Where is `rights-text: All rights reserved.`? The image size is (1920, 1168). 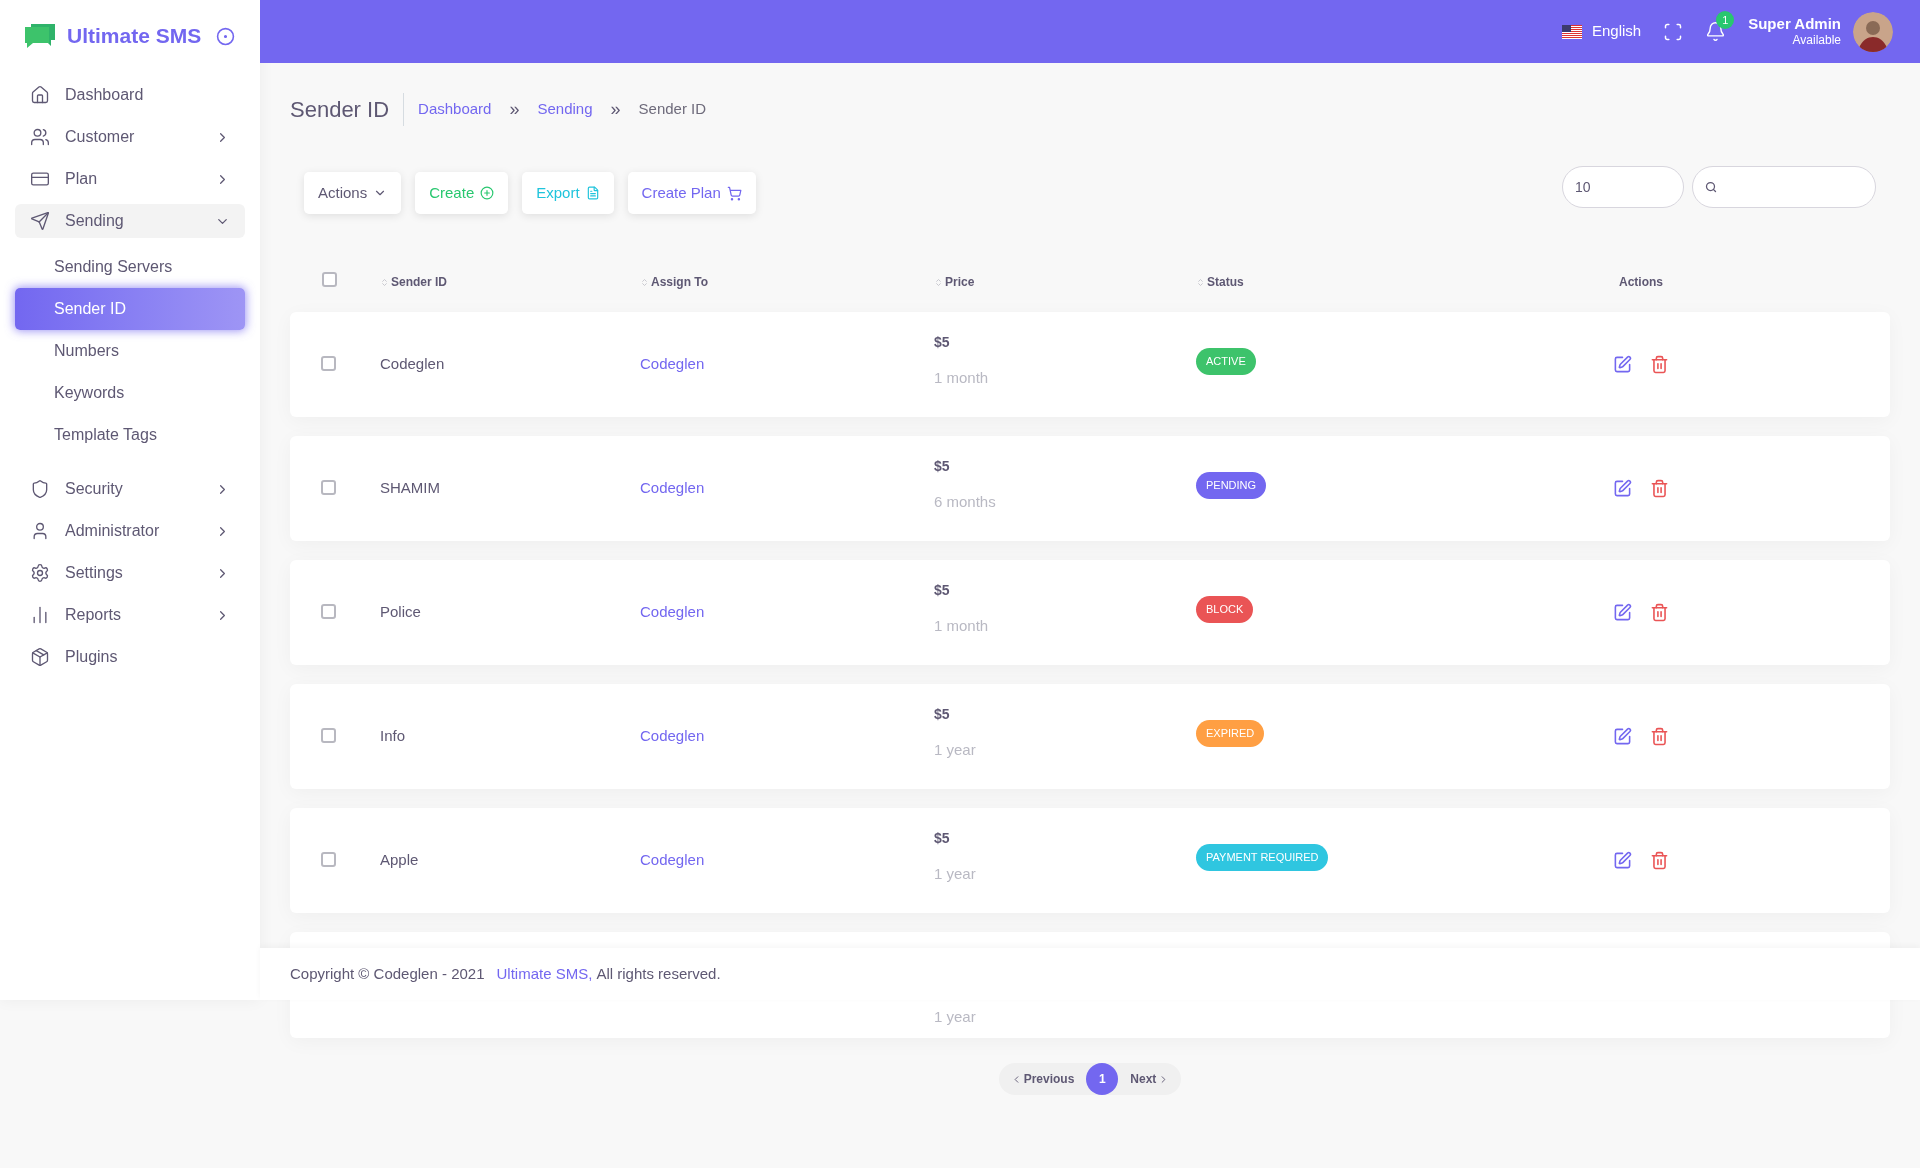 rights-text: All rights reserved. is located at coordinates (658, 973).